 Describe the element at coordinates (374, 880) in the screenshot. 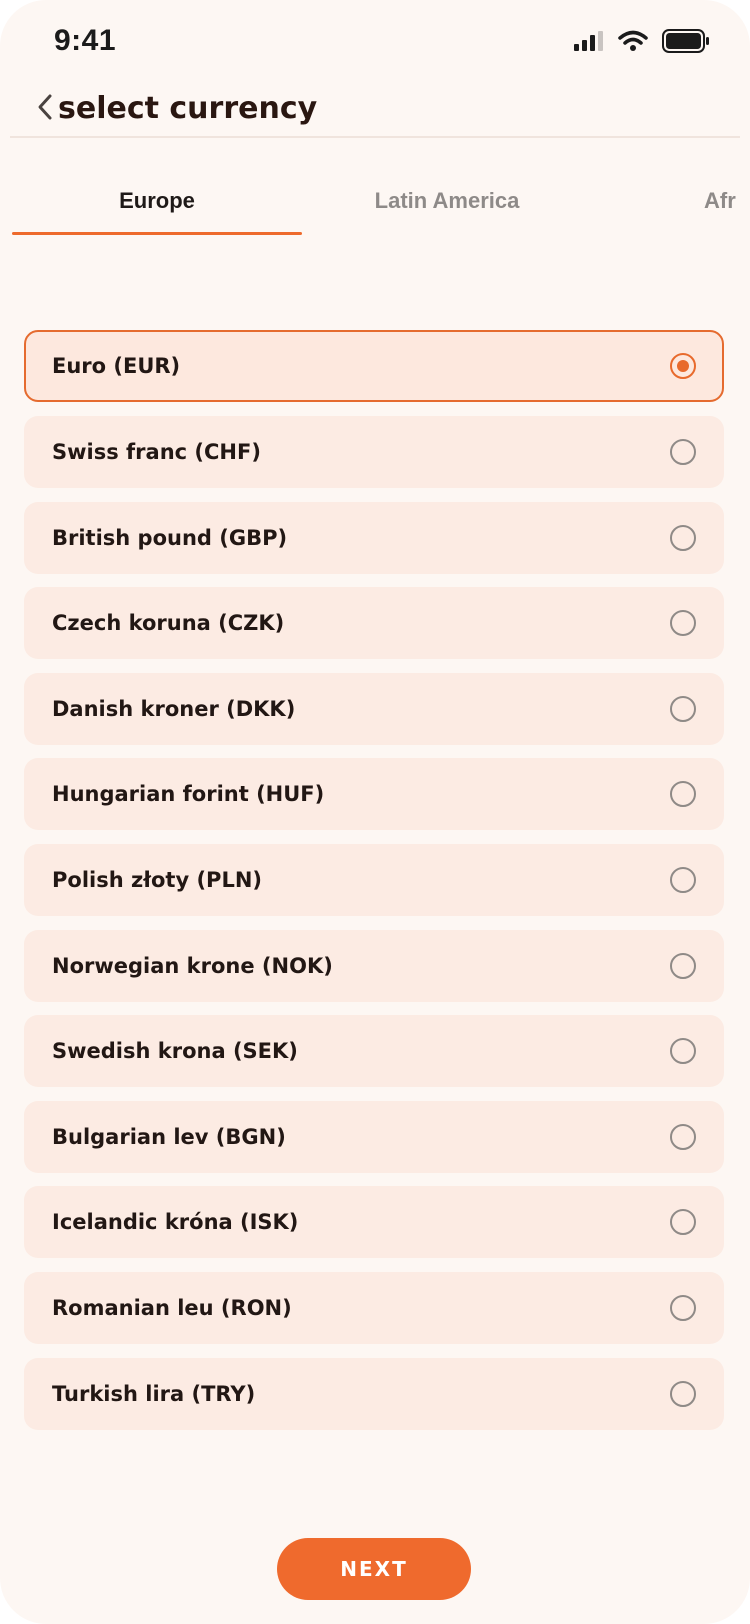

I see `currency-option-pln: Polish złoty (PLN)` at that location.